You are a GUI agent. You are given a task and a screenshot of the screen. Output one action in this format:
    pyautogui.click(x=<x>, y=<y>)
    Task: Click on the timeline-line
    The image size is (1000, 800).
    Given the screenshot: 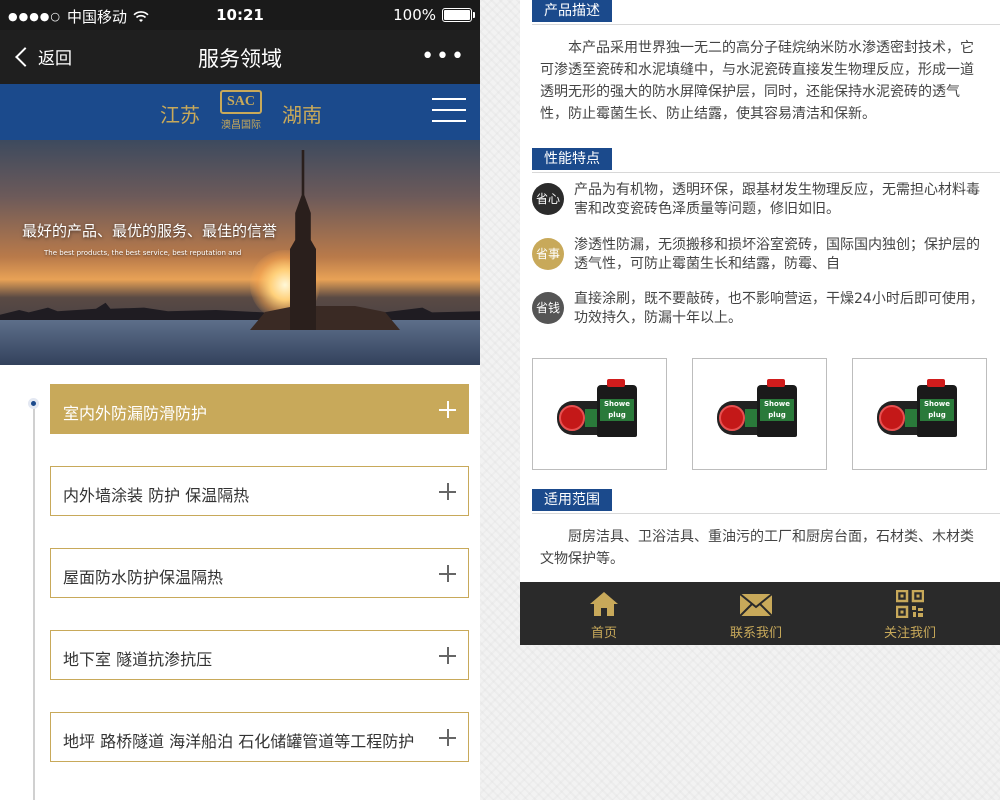 What is the action you would take?
    pyautogui.click(x=34, y=600)
    